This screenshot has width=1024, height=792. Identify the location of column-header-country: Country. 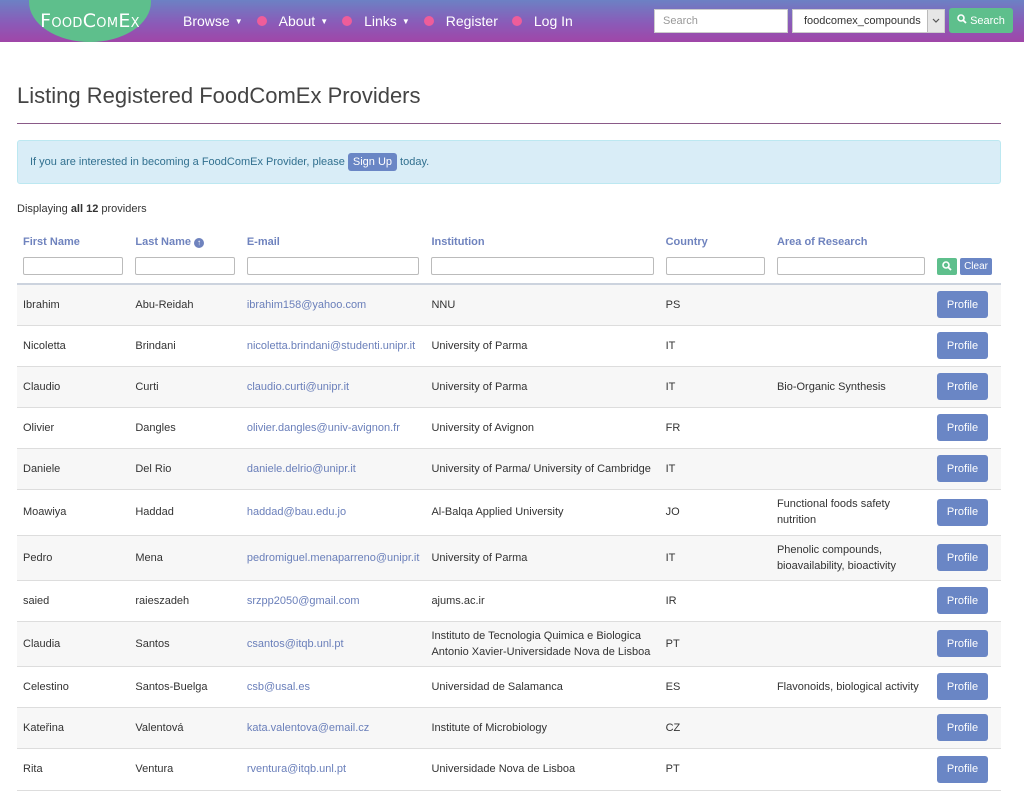
(715, 239).